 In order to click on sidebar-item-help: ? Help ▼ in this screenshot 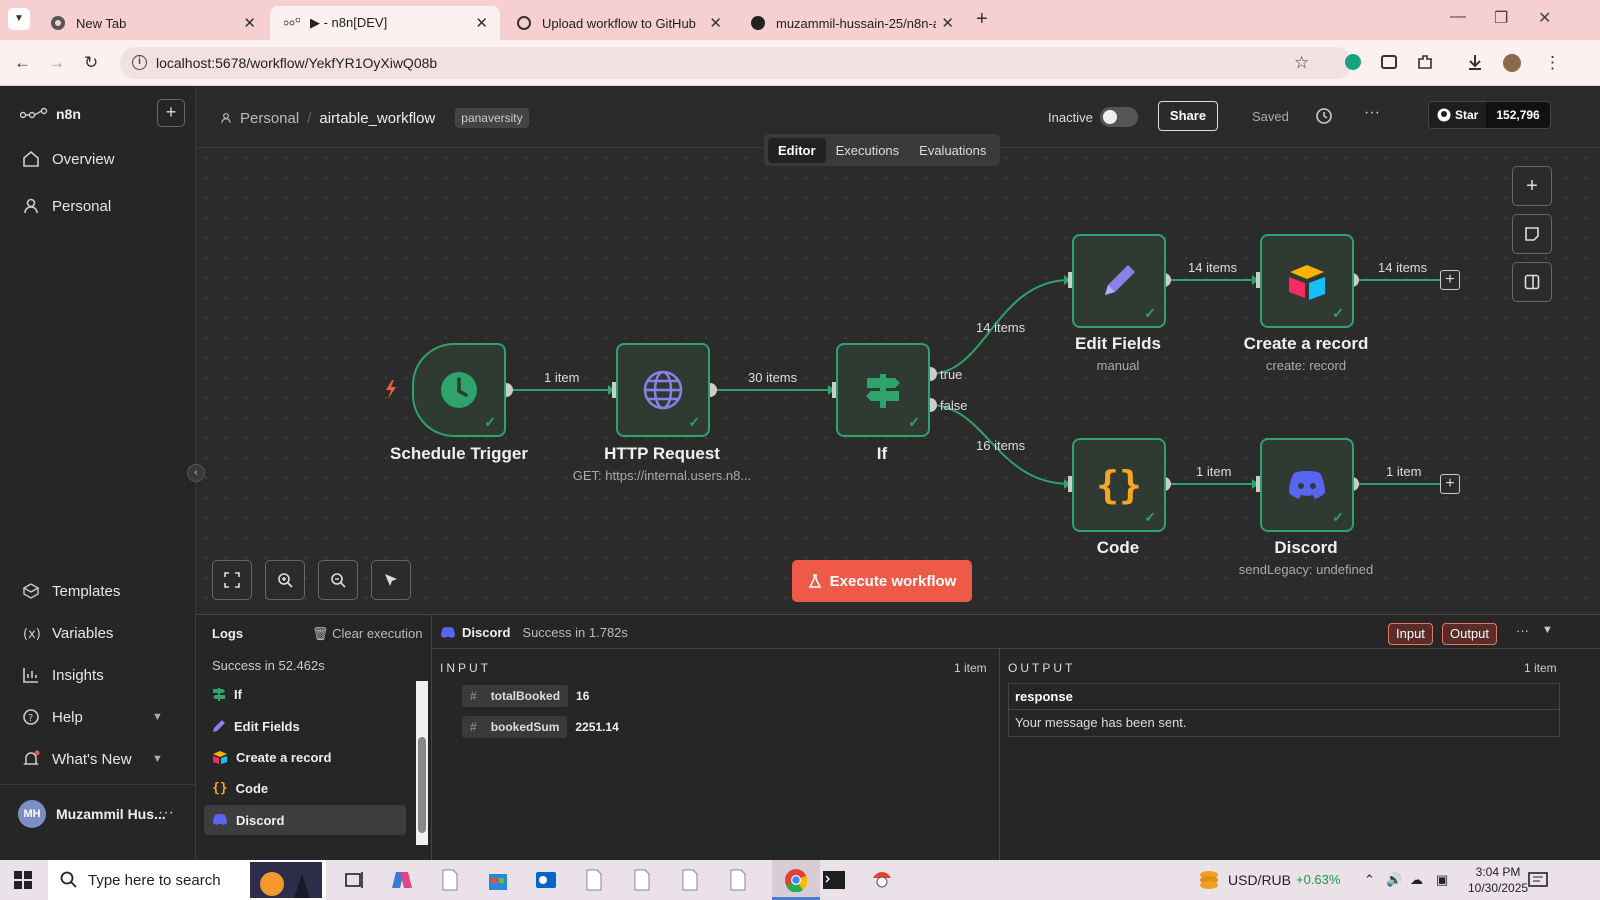, I will do `click(92, 717)`.